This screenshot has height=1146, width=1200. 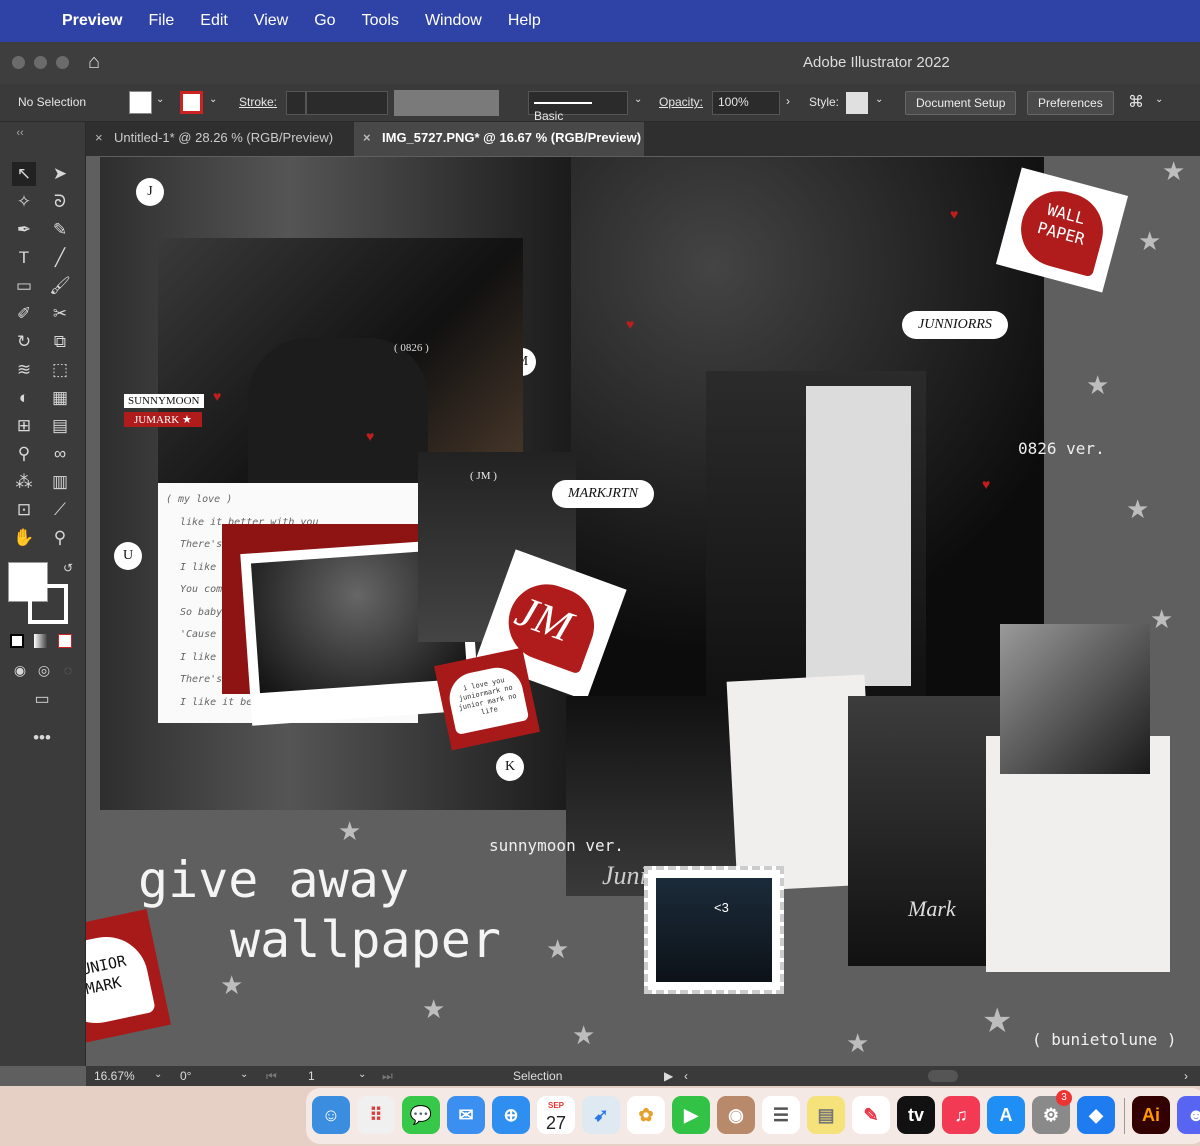 What do you see at coordinates (214, 21) in the screenshot?
I see `menu-edit: Edit` at bounding box center [214, 21].